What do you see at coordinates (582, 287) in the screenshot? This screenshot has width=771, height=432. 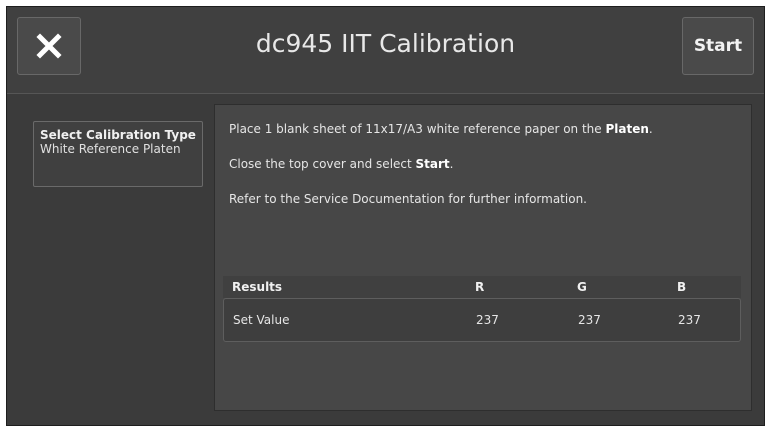 I see `column-header-g: G` at bounding box center [582, 287].